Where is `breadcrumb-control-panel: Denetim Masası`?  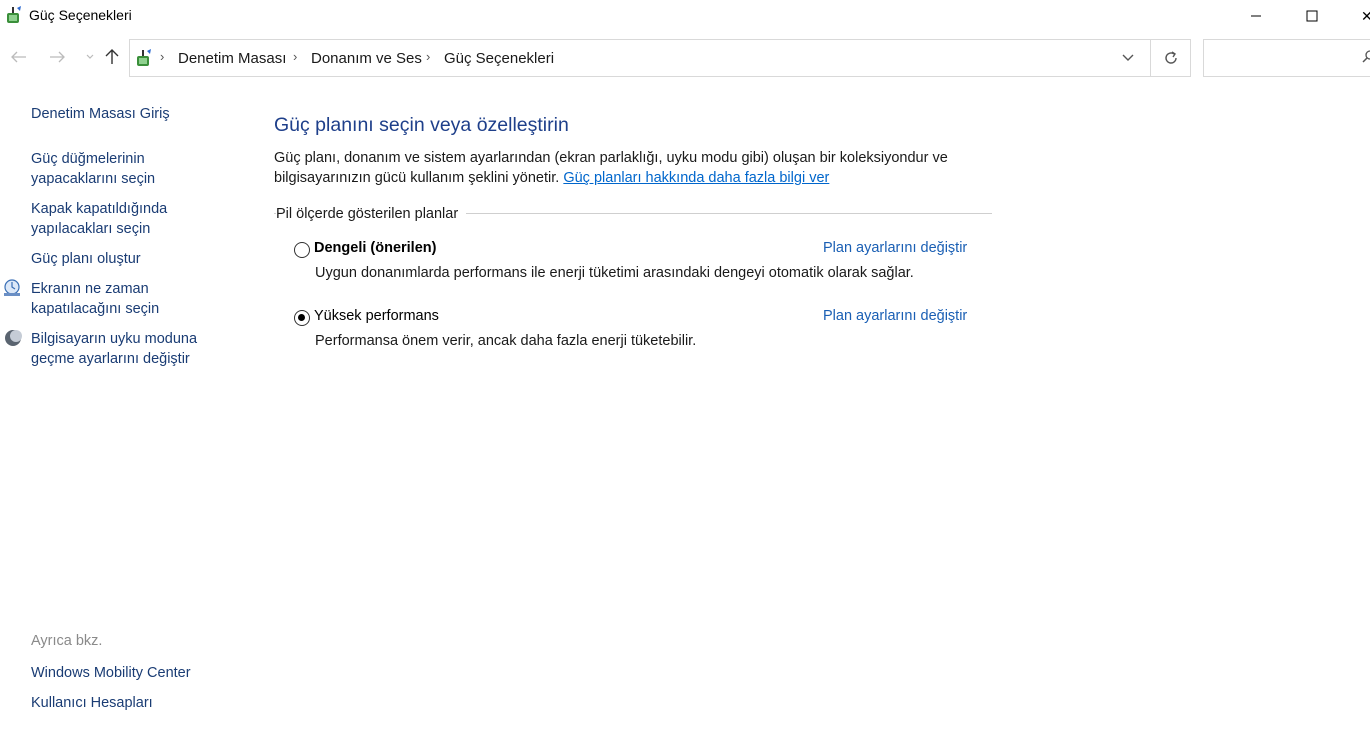
breadcrumb-control-panel: Denetim Masası is located at coordinates (232, 58).